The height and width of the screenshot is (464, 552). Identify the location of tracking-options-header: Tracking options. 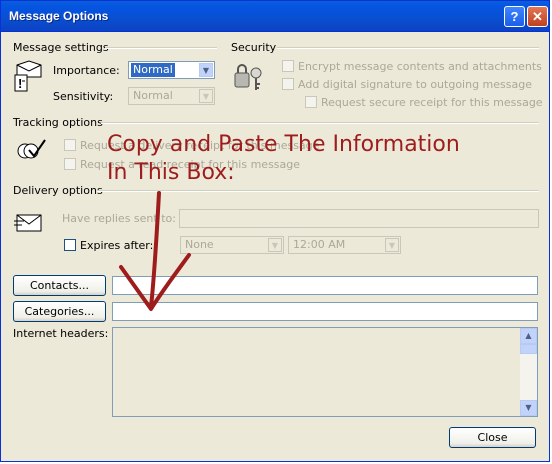
(58, 122).